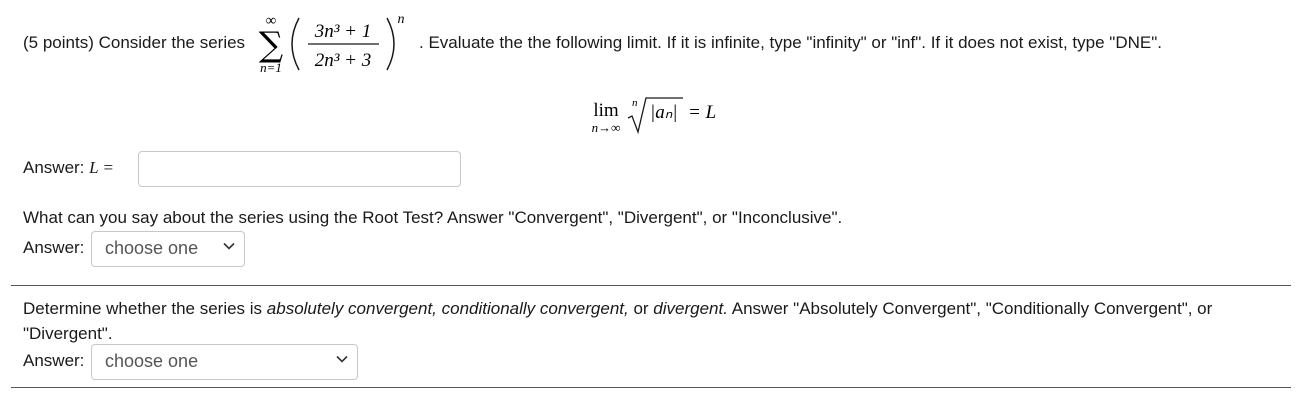 The image size is (1313, 402). Describe the element at coordinates (224, 362) in the screenshot. I see `classification-select: choose one` at that location.